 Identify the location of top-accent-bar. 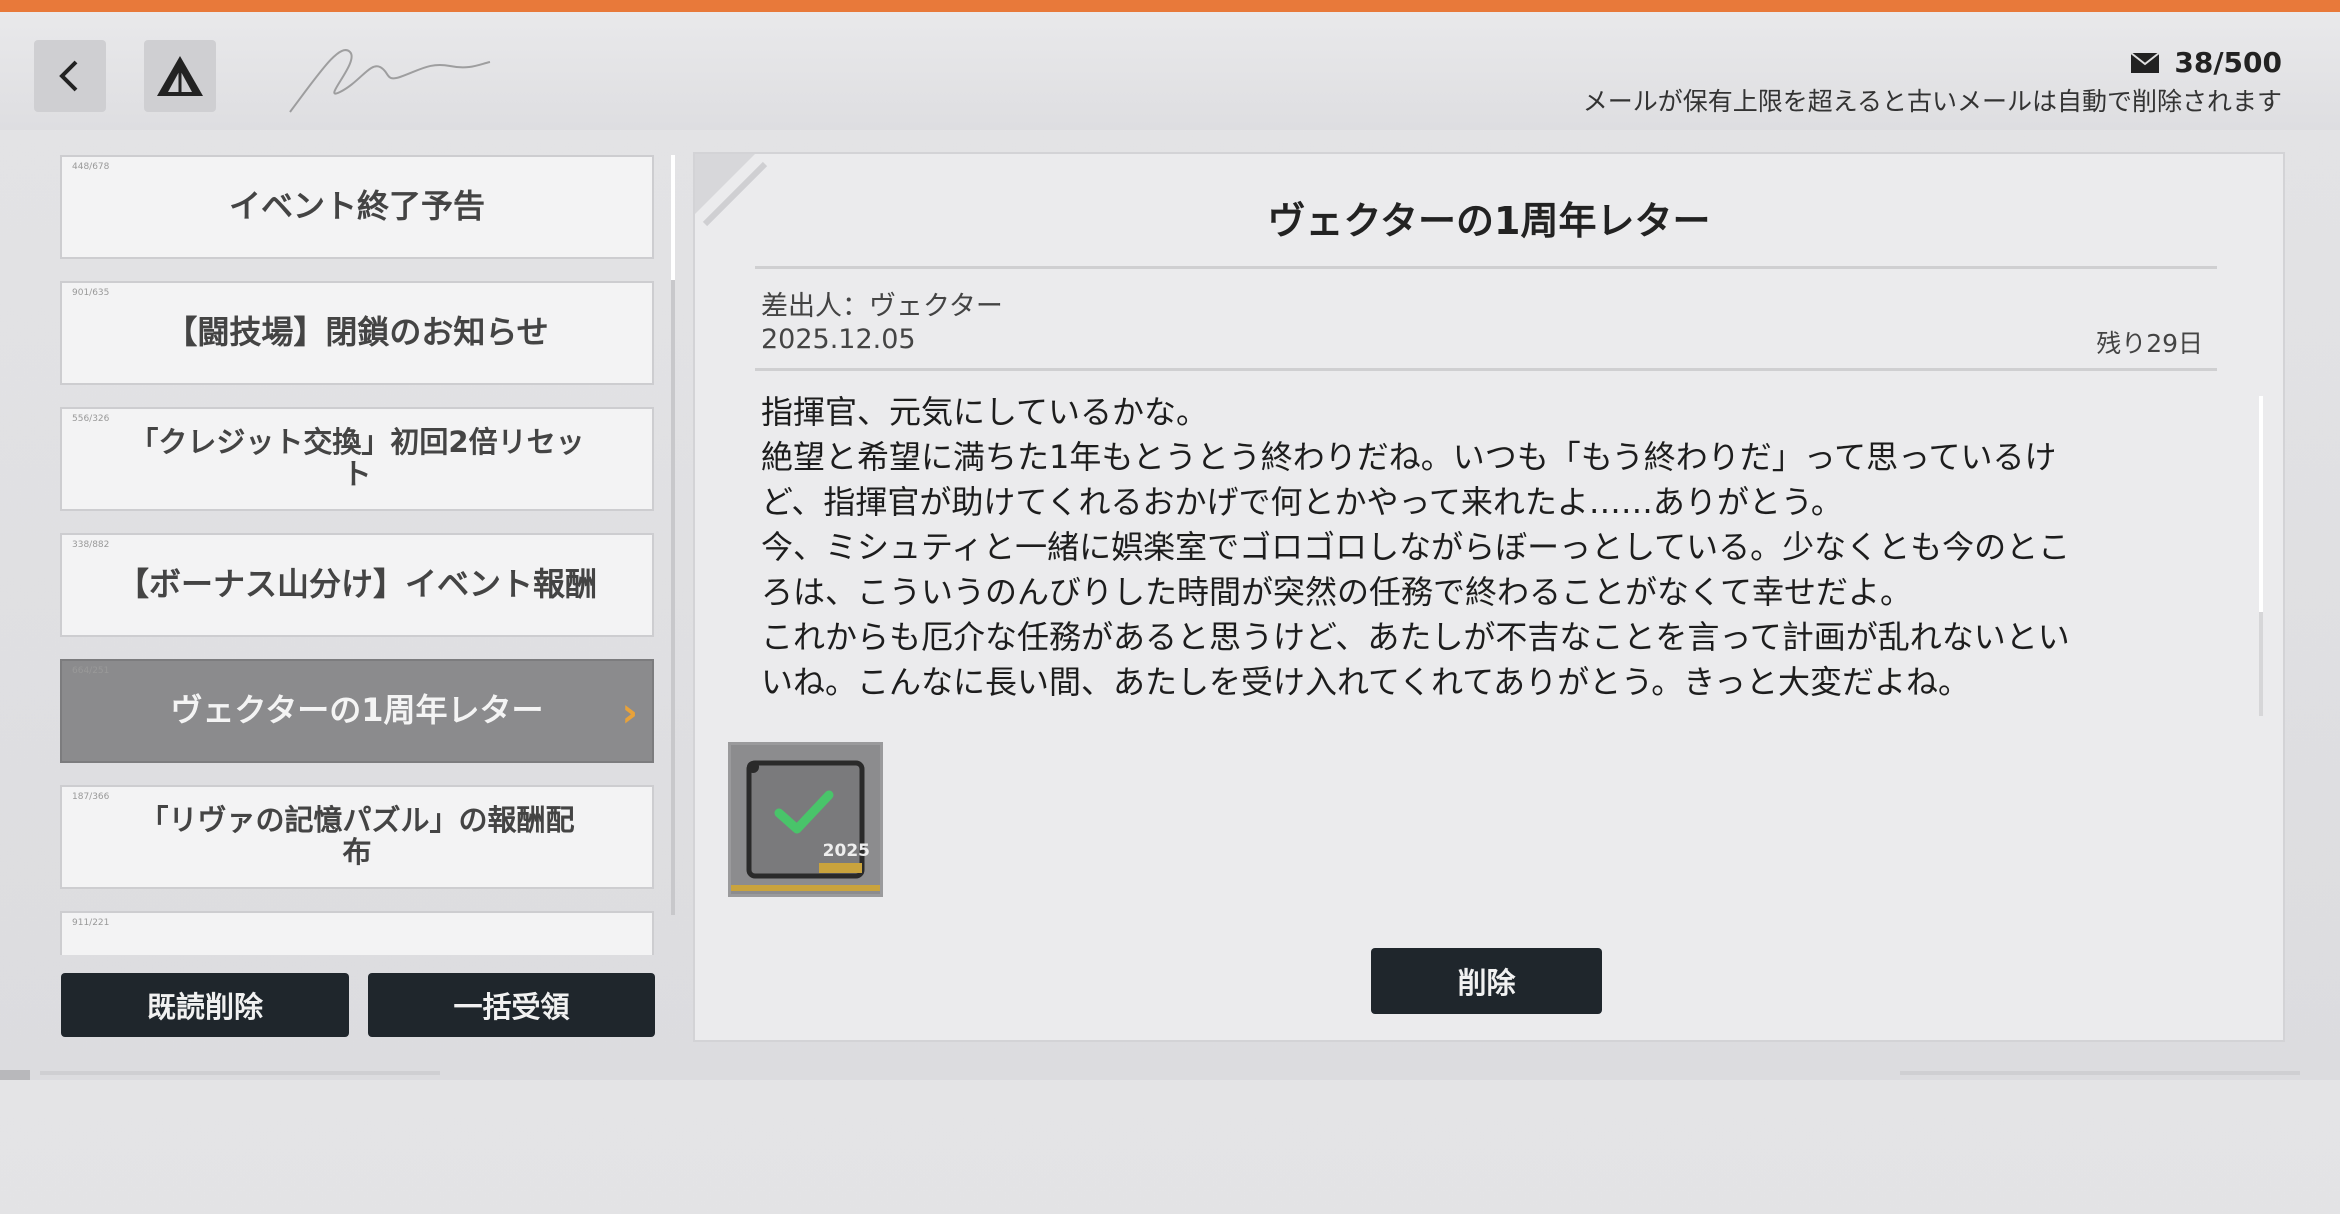
(1170, 6).